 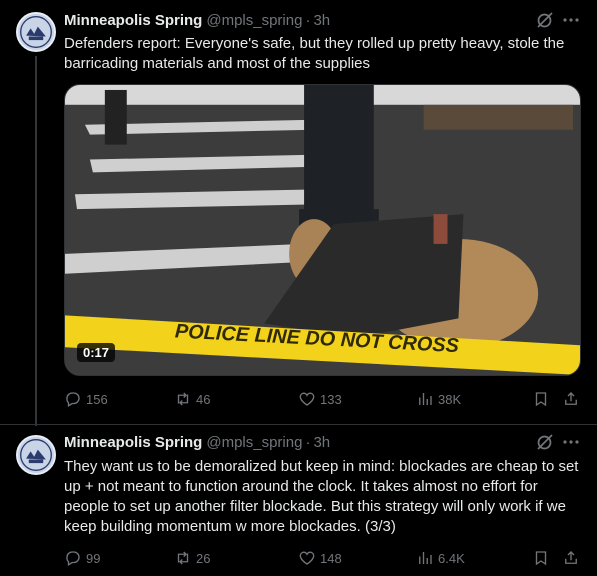 I want to click on views-button: 6.4K, so click(x=440, y=558).